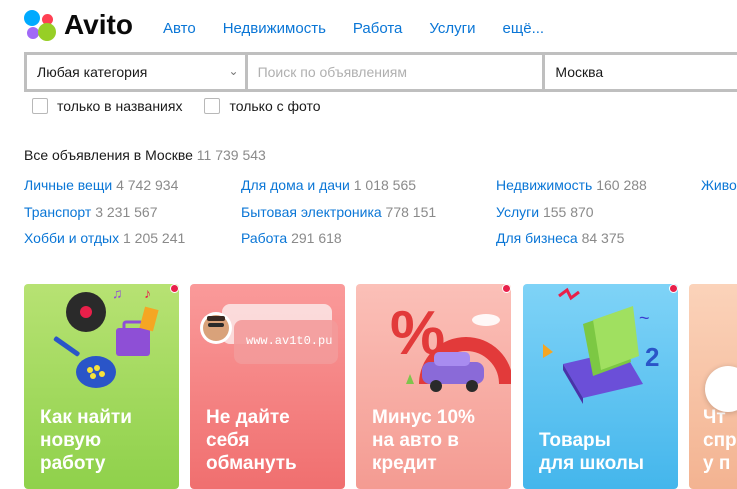 This screenshot has width=737, height=489. What do you see at coordinates (452, 28) in the screenshot?
I see `nav-services: Услуги` at bounding box center [452, 28].